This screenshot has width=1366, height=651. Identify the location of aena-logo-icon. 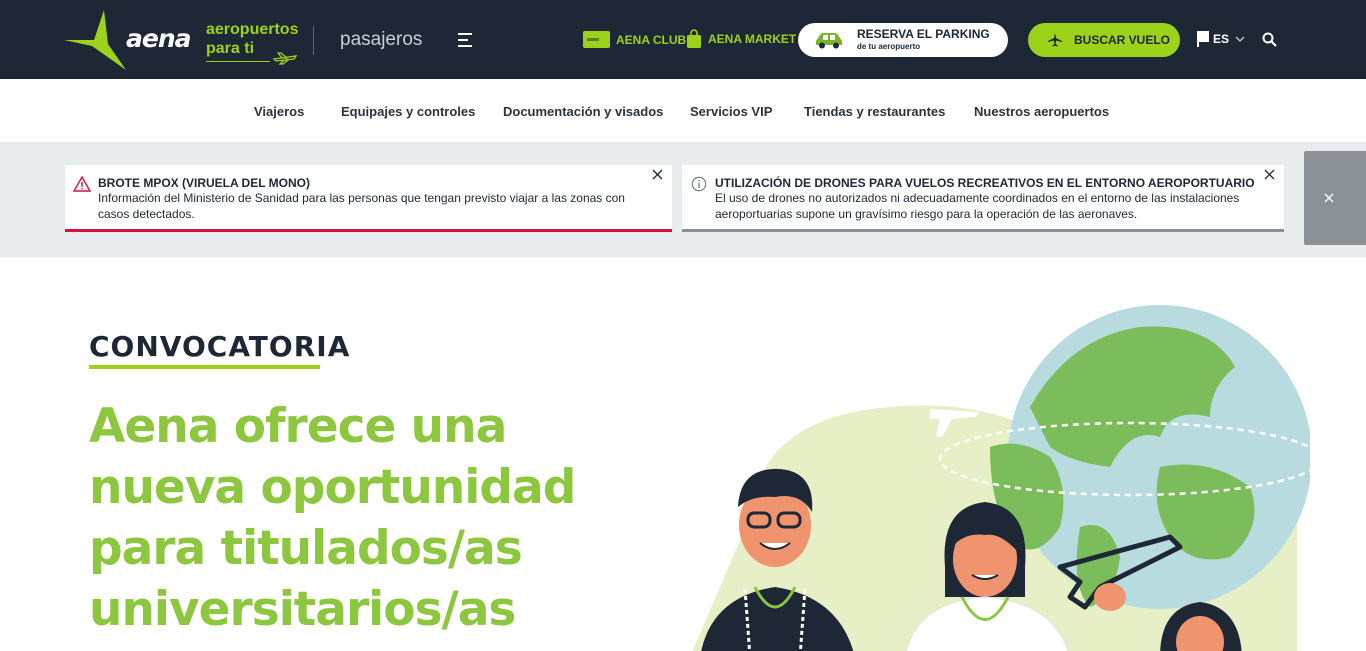
(96, 40).